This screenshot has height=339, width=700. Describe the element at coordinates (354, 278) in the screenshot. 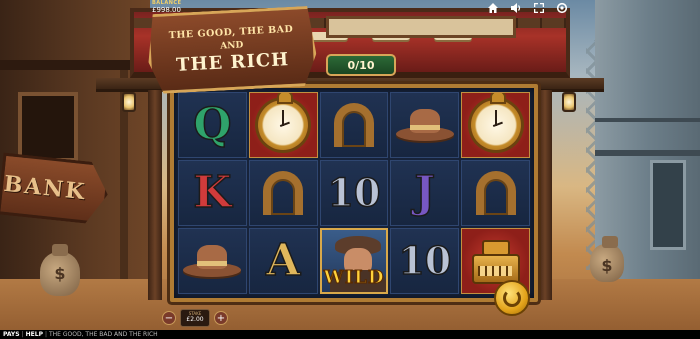

I see `wild-label: WILD` at that location.